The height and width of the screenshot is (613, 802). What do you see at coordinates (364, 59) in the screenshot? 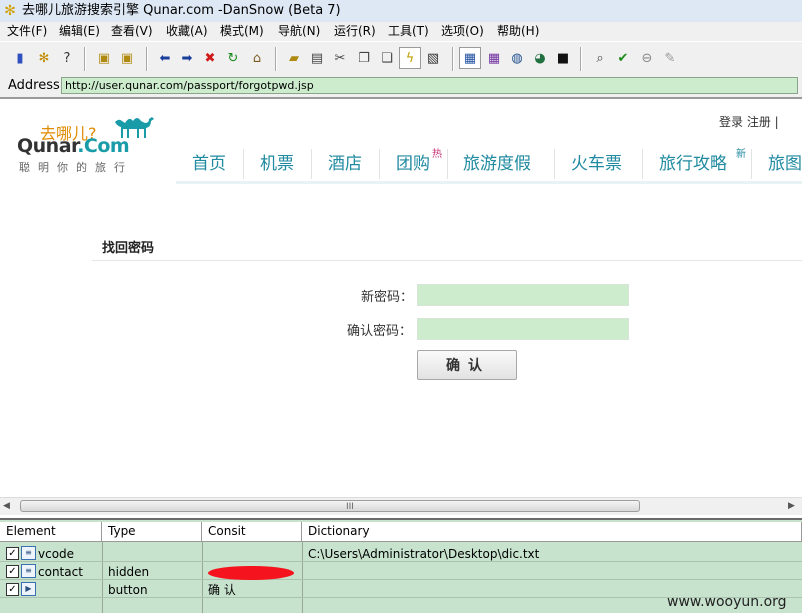
I see `copy-icon: ❐` at bounding box center [364, 59].